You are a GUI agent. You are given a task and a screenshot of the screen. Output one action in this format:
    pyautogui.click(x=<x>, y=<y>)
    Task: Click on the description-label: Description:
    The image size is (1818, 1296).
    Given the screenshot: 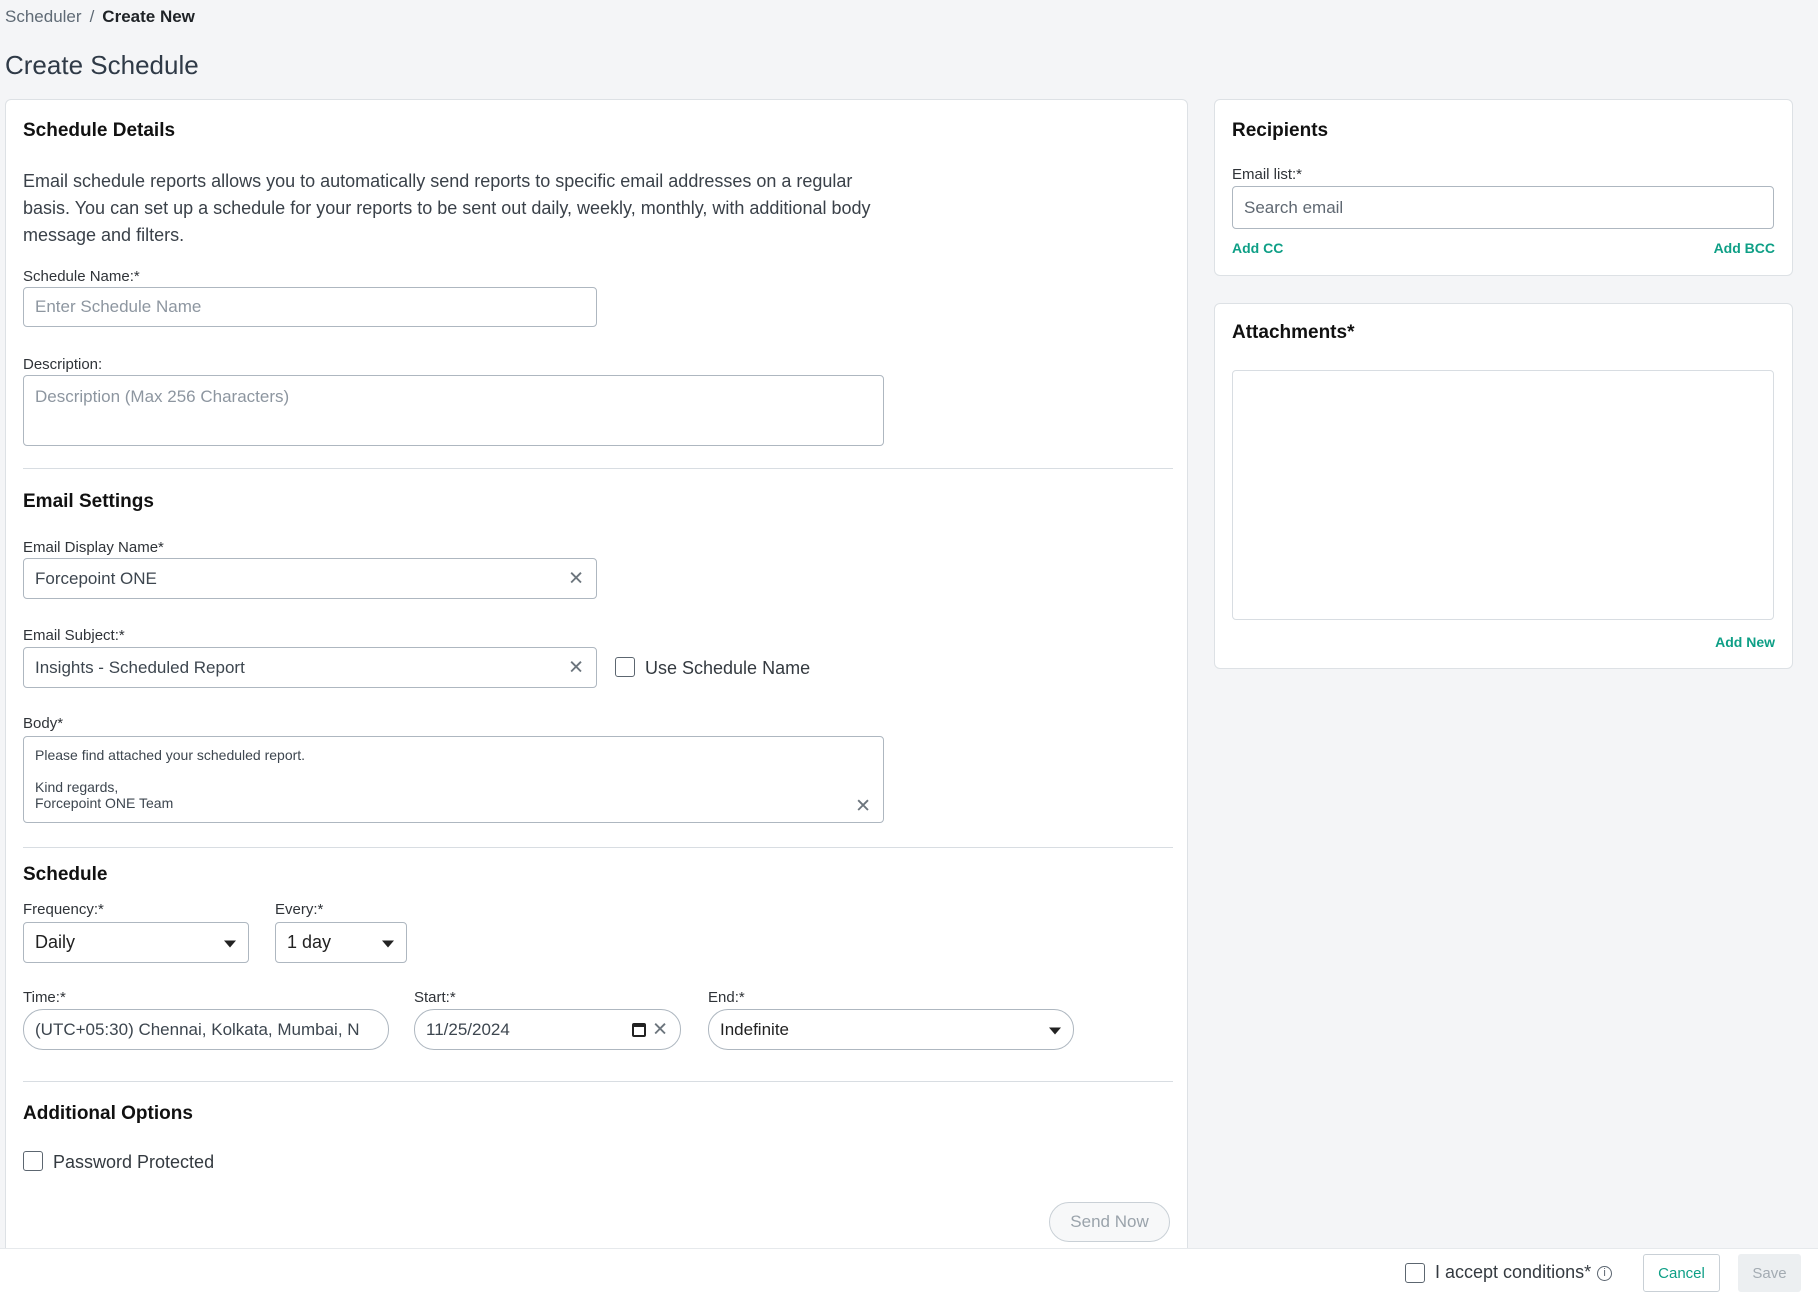 What is the action you would take?
    pyautogui.click(x=63, y=364)
    